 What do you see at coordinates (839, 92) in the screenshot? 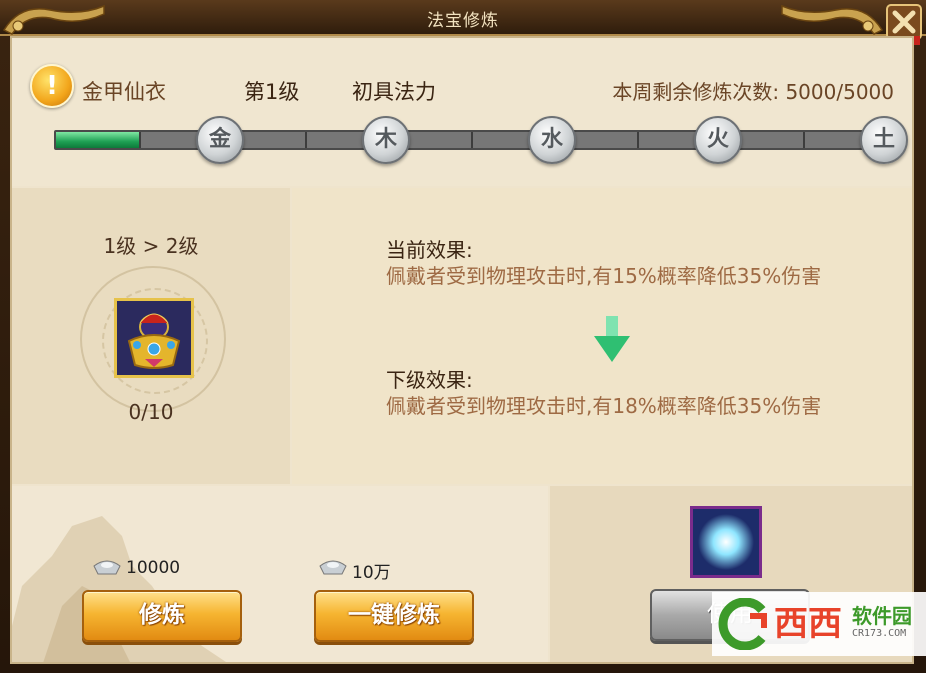
I see `weekly-value: 5000/5000` at bounding box center [839, 92].